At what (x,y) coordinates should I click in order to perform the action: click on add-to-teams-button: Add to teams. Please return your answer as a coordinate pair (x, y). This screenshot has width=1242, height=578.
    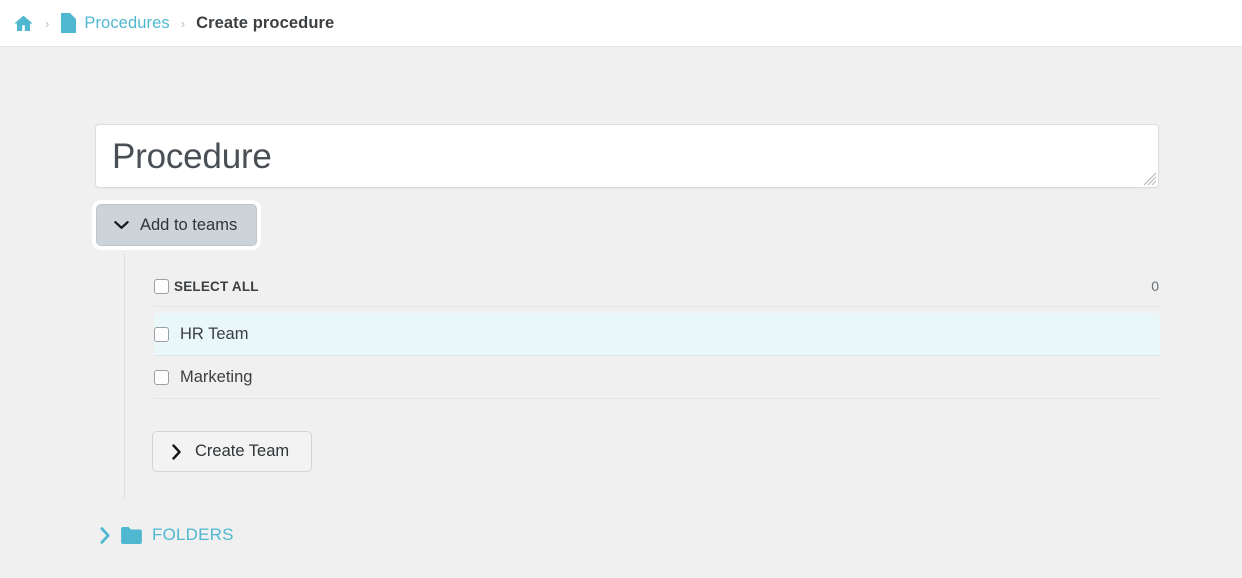
    Looking at the image, I should click on (177, 225).